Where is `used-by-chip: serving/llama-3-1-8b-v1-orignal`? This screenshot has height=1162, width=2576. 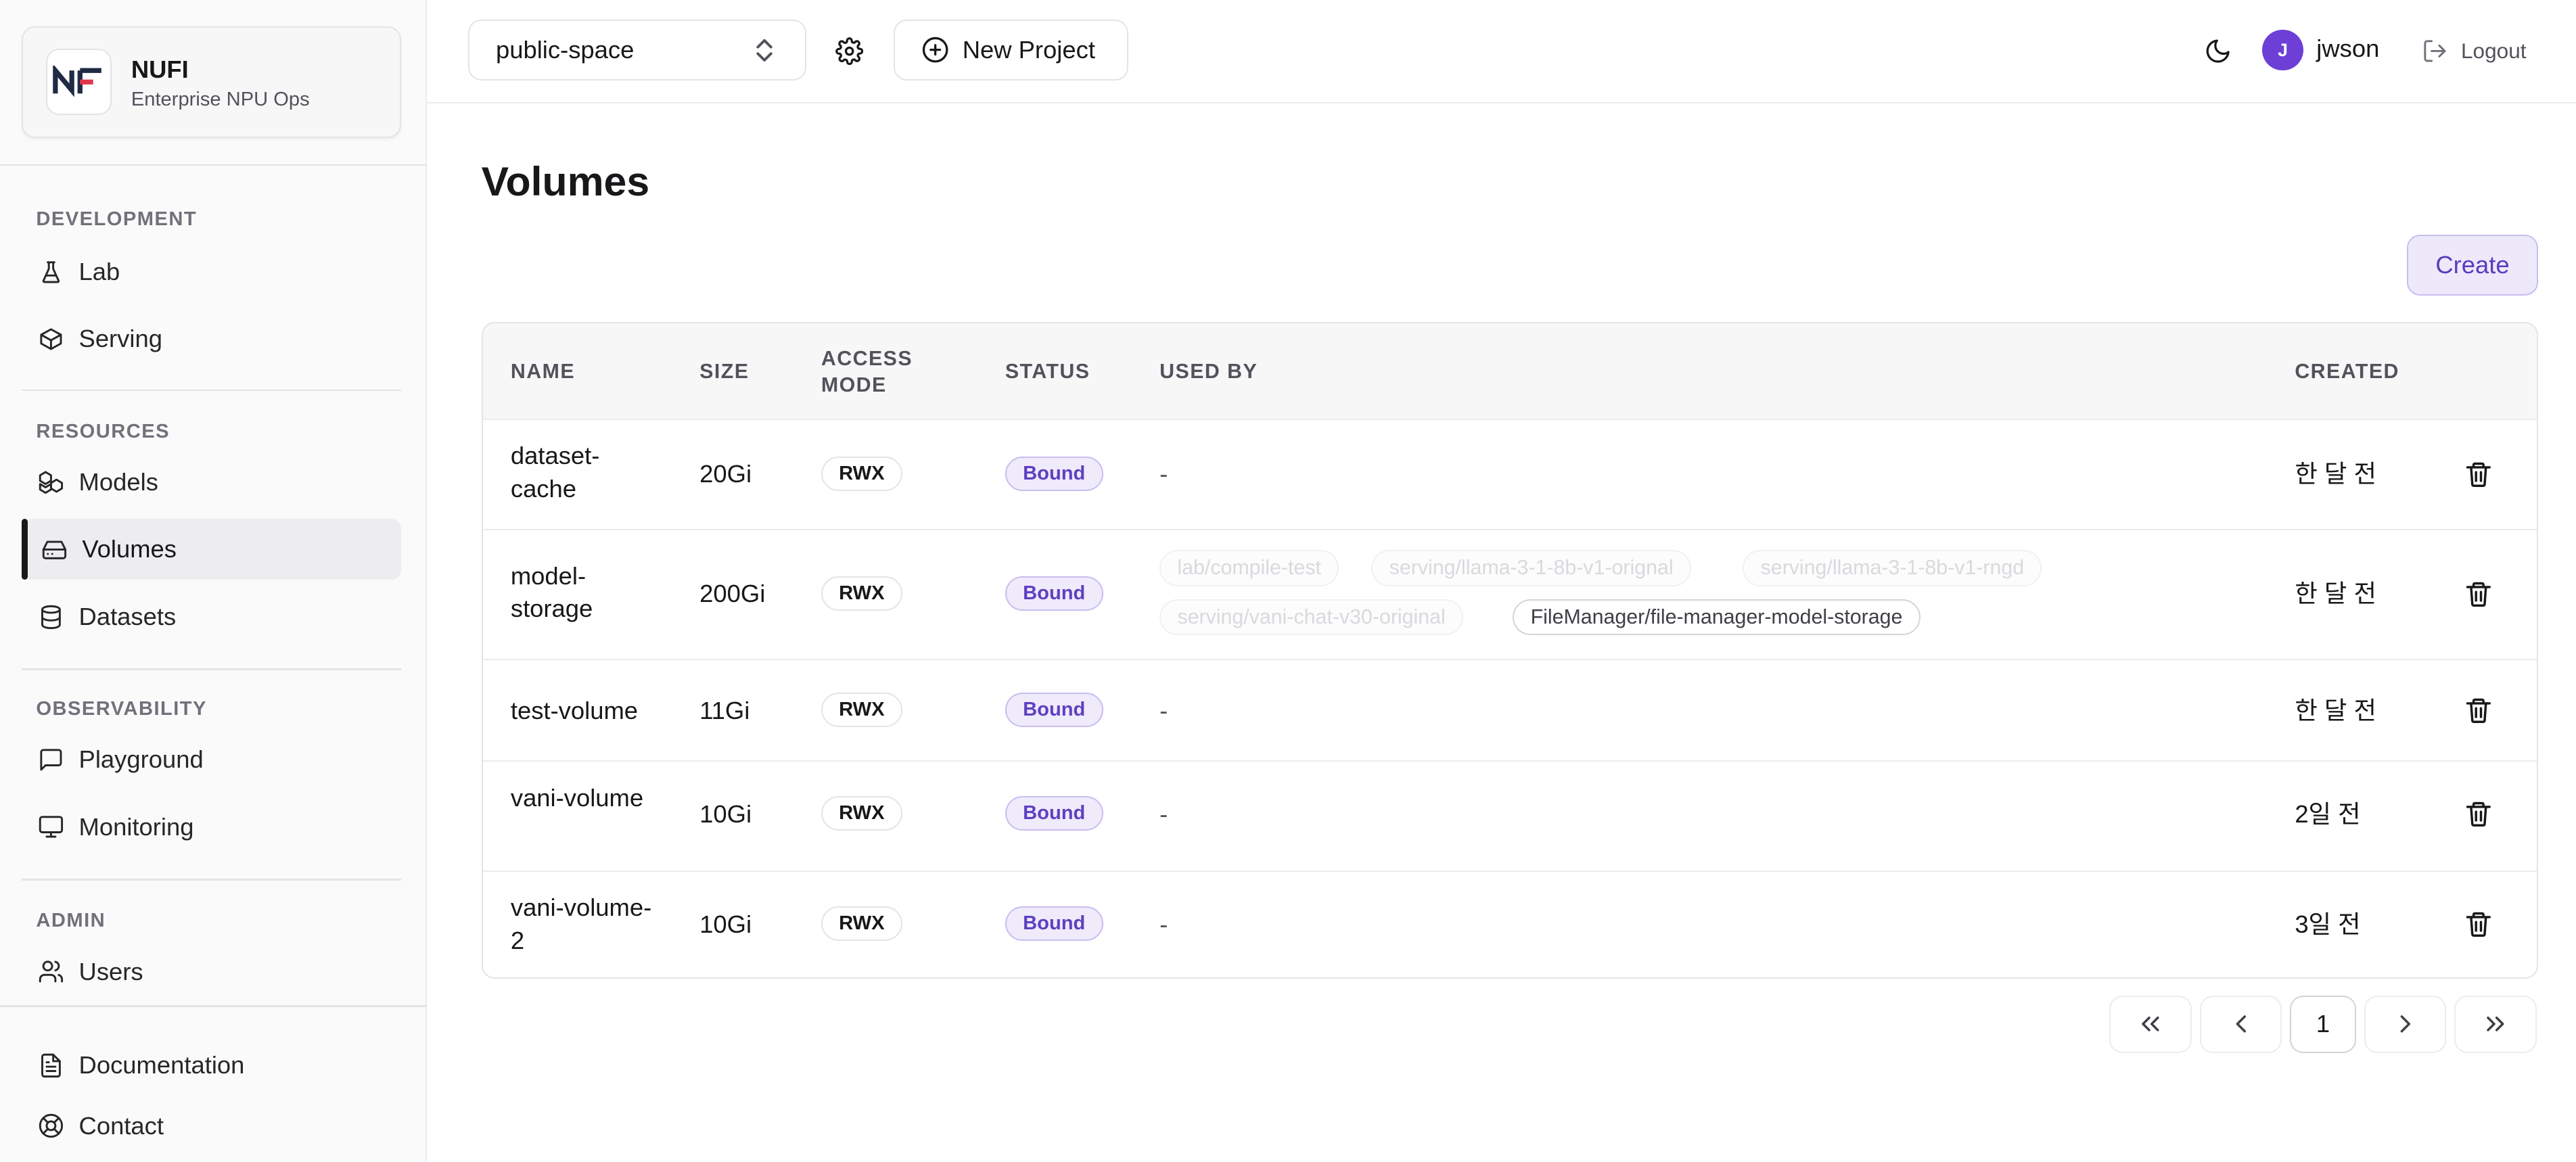
used-by-chip: serving/llama-3-1-8b-v1-orignal is located at coordinates (1531, 568).